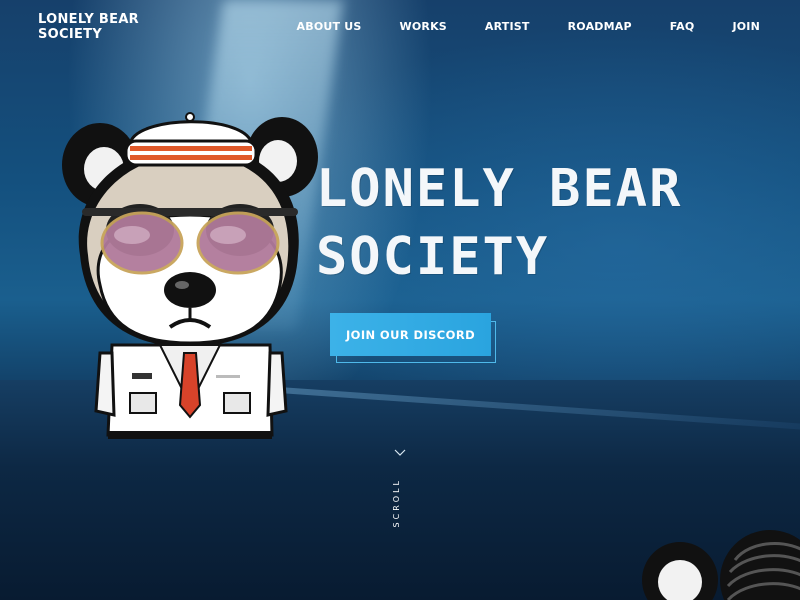 The image size is (800, 600). I want to click on nav-works: WORKS, so click(423, 26).